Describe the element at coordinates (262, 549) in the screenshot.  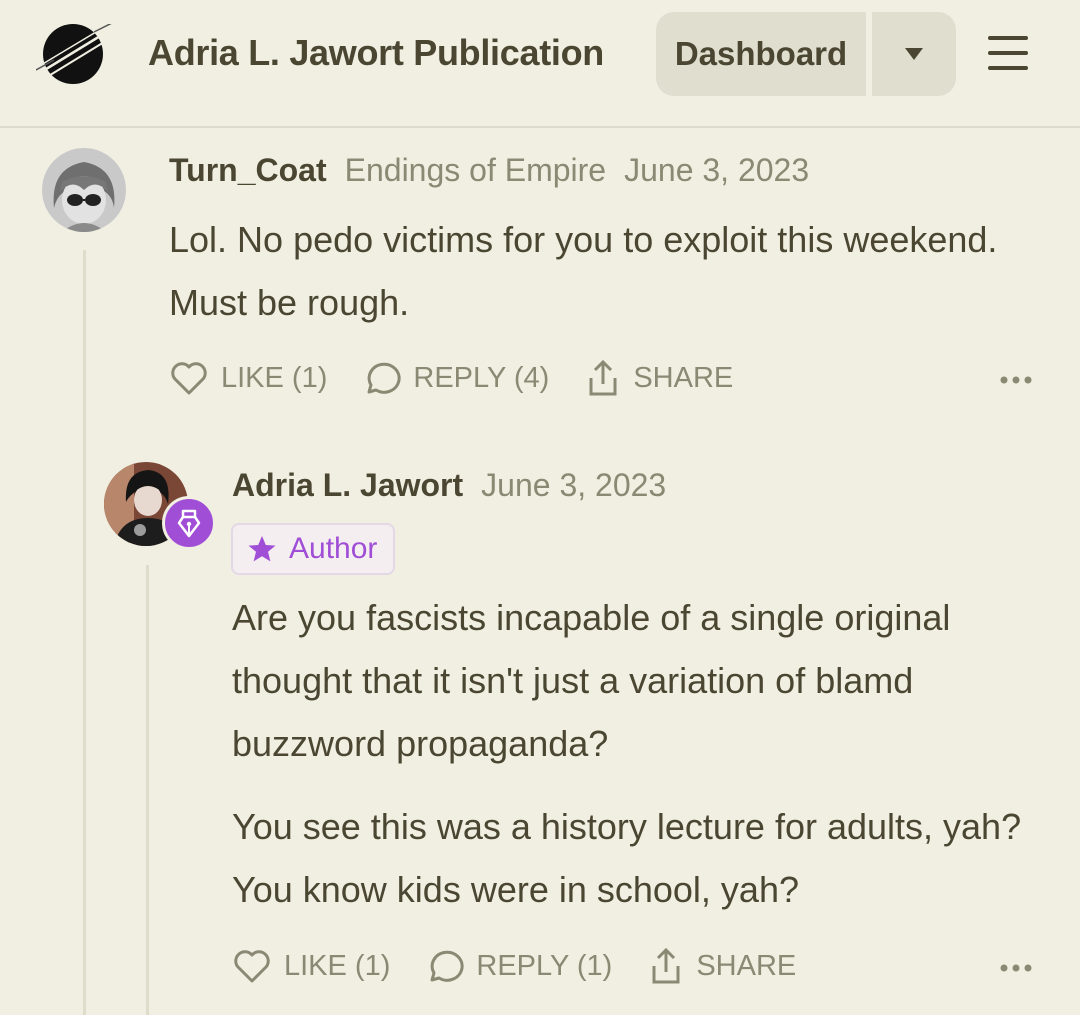
I see `star-icon` at that location.